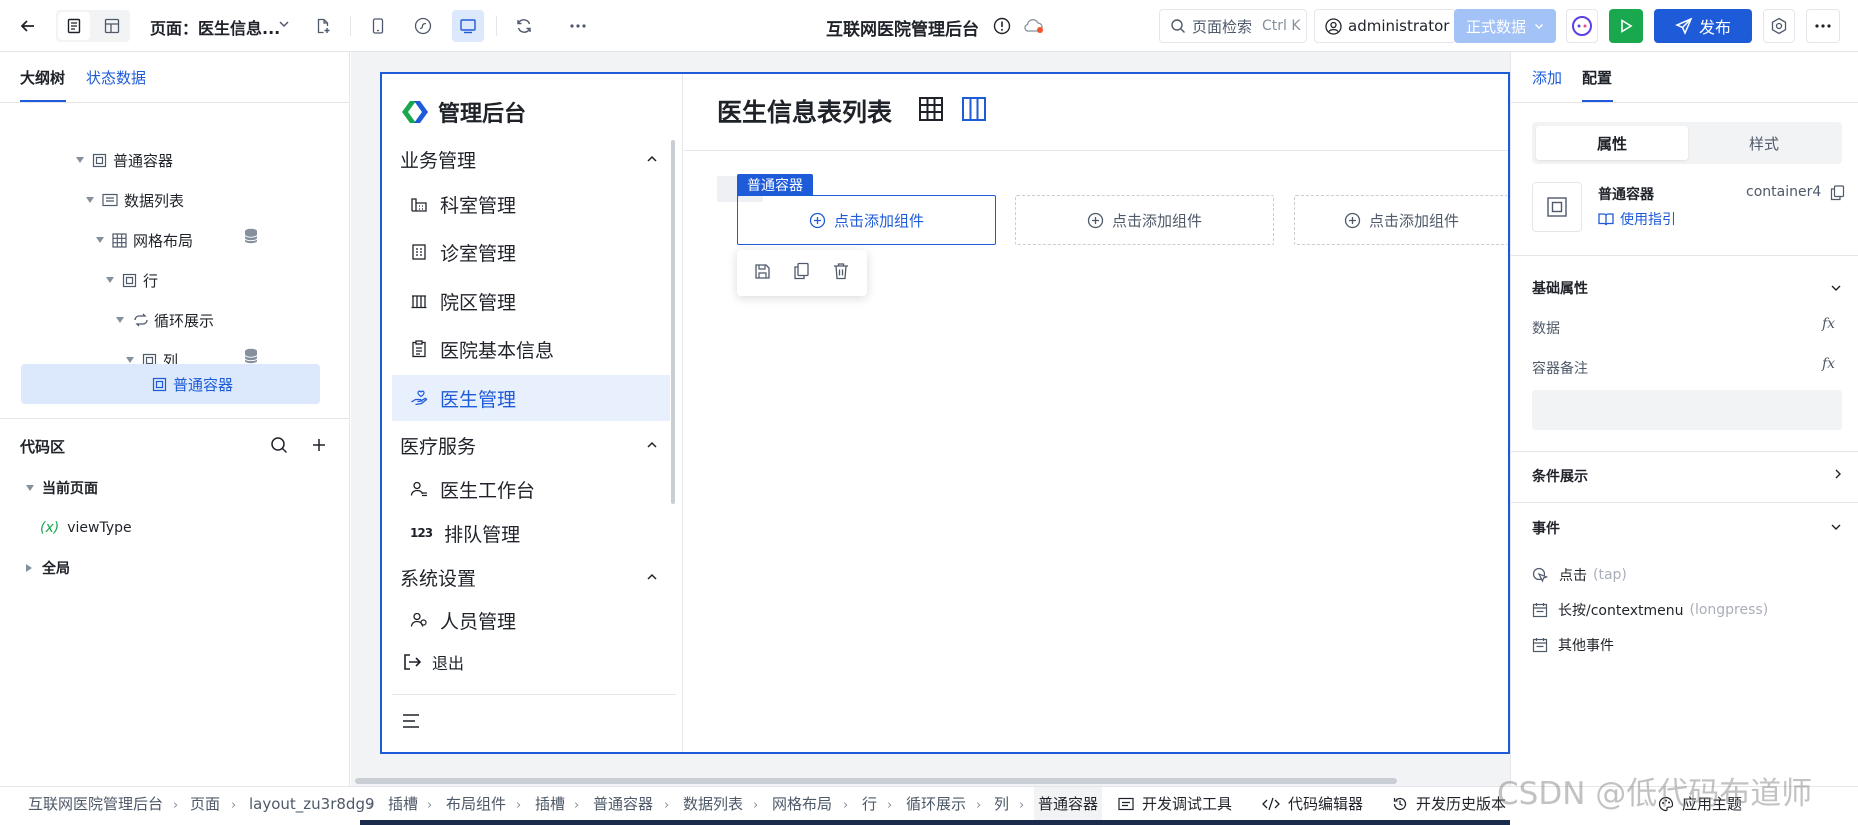 This screenshot has height=825, width=1858. I want to click on variable-item: (x) viewType, so click(86, 528).